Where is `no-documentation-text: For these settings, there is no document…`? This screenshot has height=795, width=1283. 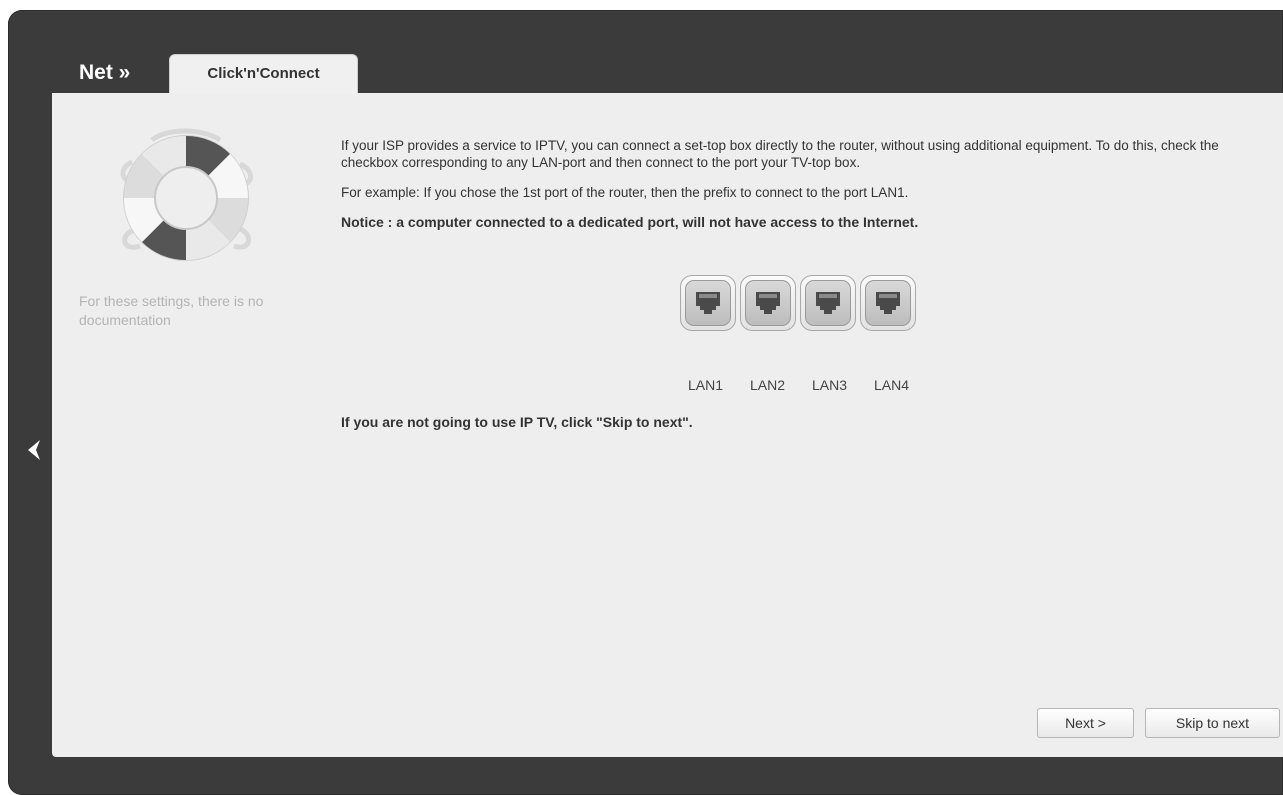 no-documentation-text: For these settings, there is no document… is located at coordinates (171, 310).